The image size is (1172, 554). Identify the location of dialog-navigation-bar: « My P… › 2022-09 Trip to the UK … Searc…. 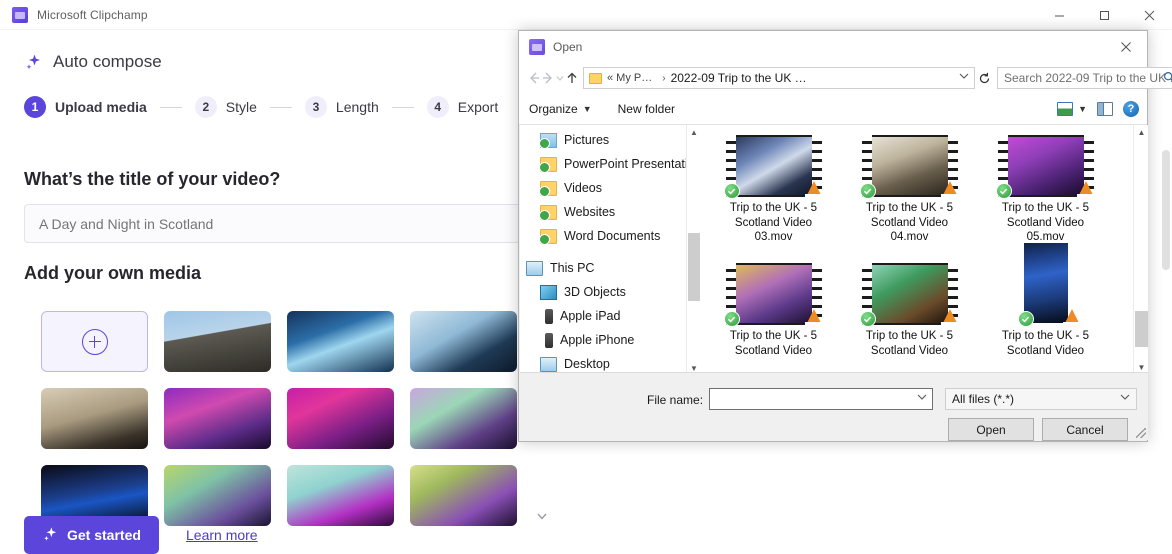
(845, 78).